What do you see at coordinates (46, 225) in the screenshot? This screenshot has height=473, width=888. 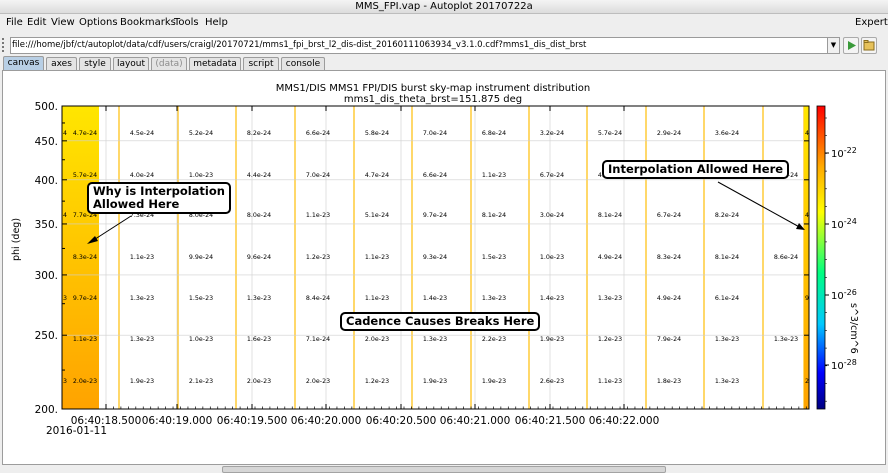 I see `y-tick-label: 350.` at bounding box center [46, 225].